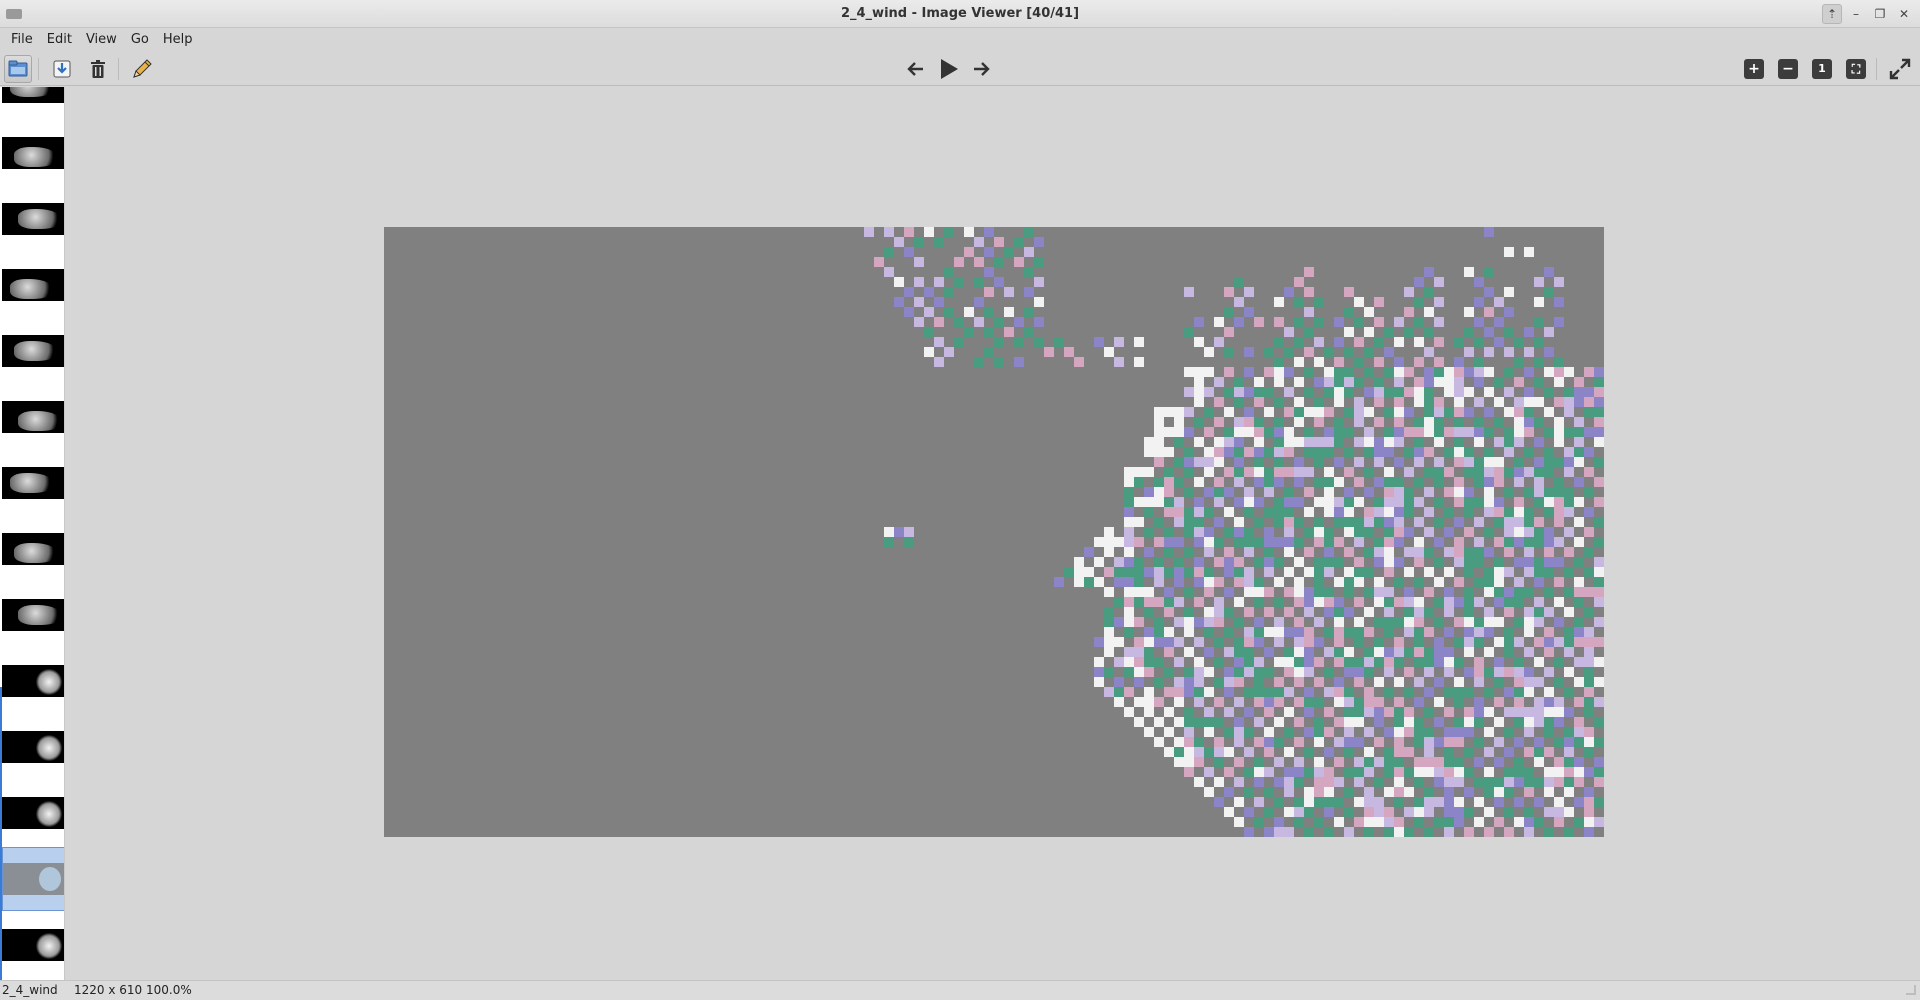 This screenshot has height=1000, width=1920. Describe the element at coordinates (1788, 69) in the screenshot. I see `zoom-out-button: −` at that location.